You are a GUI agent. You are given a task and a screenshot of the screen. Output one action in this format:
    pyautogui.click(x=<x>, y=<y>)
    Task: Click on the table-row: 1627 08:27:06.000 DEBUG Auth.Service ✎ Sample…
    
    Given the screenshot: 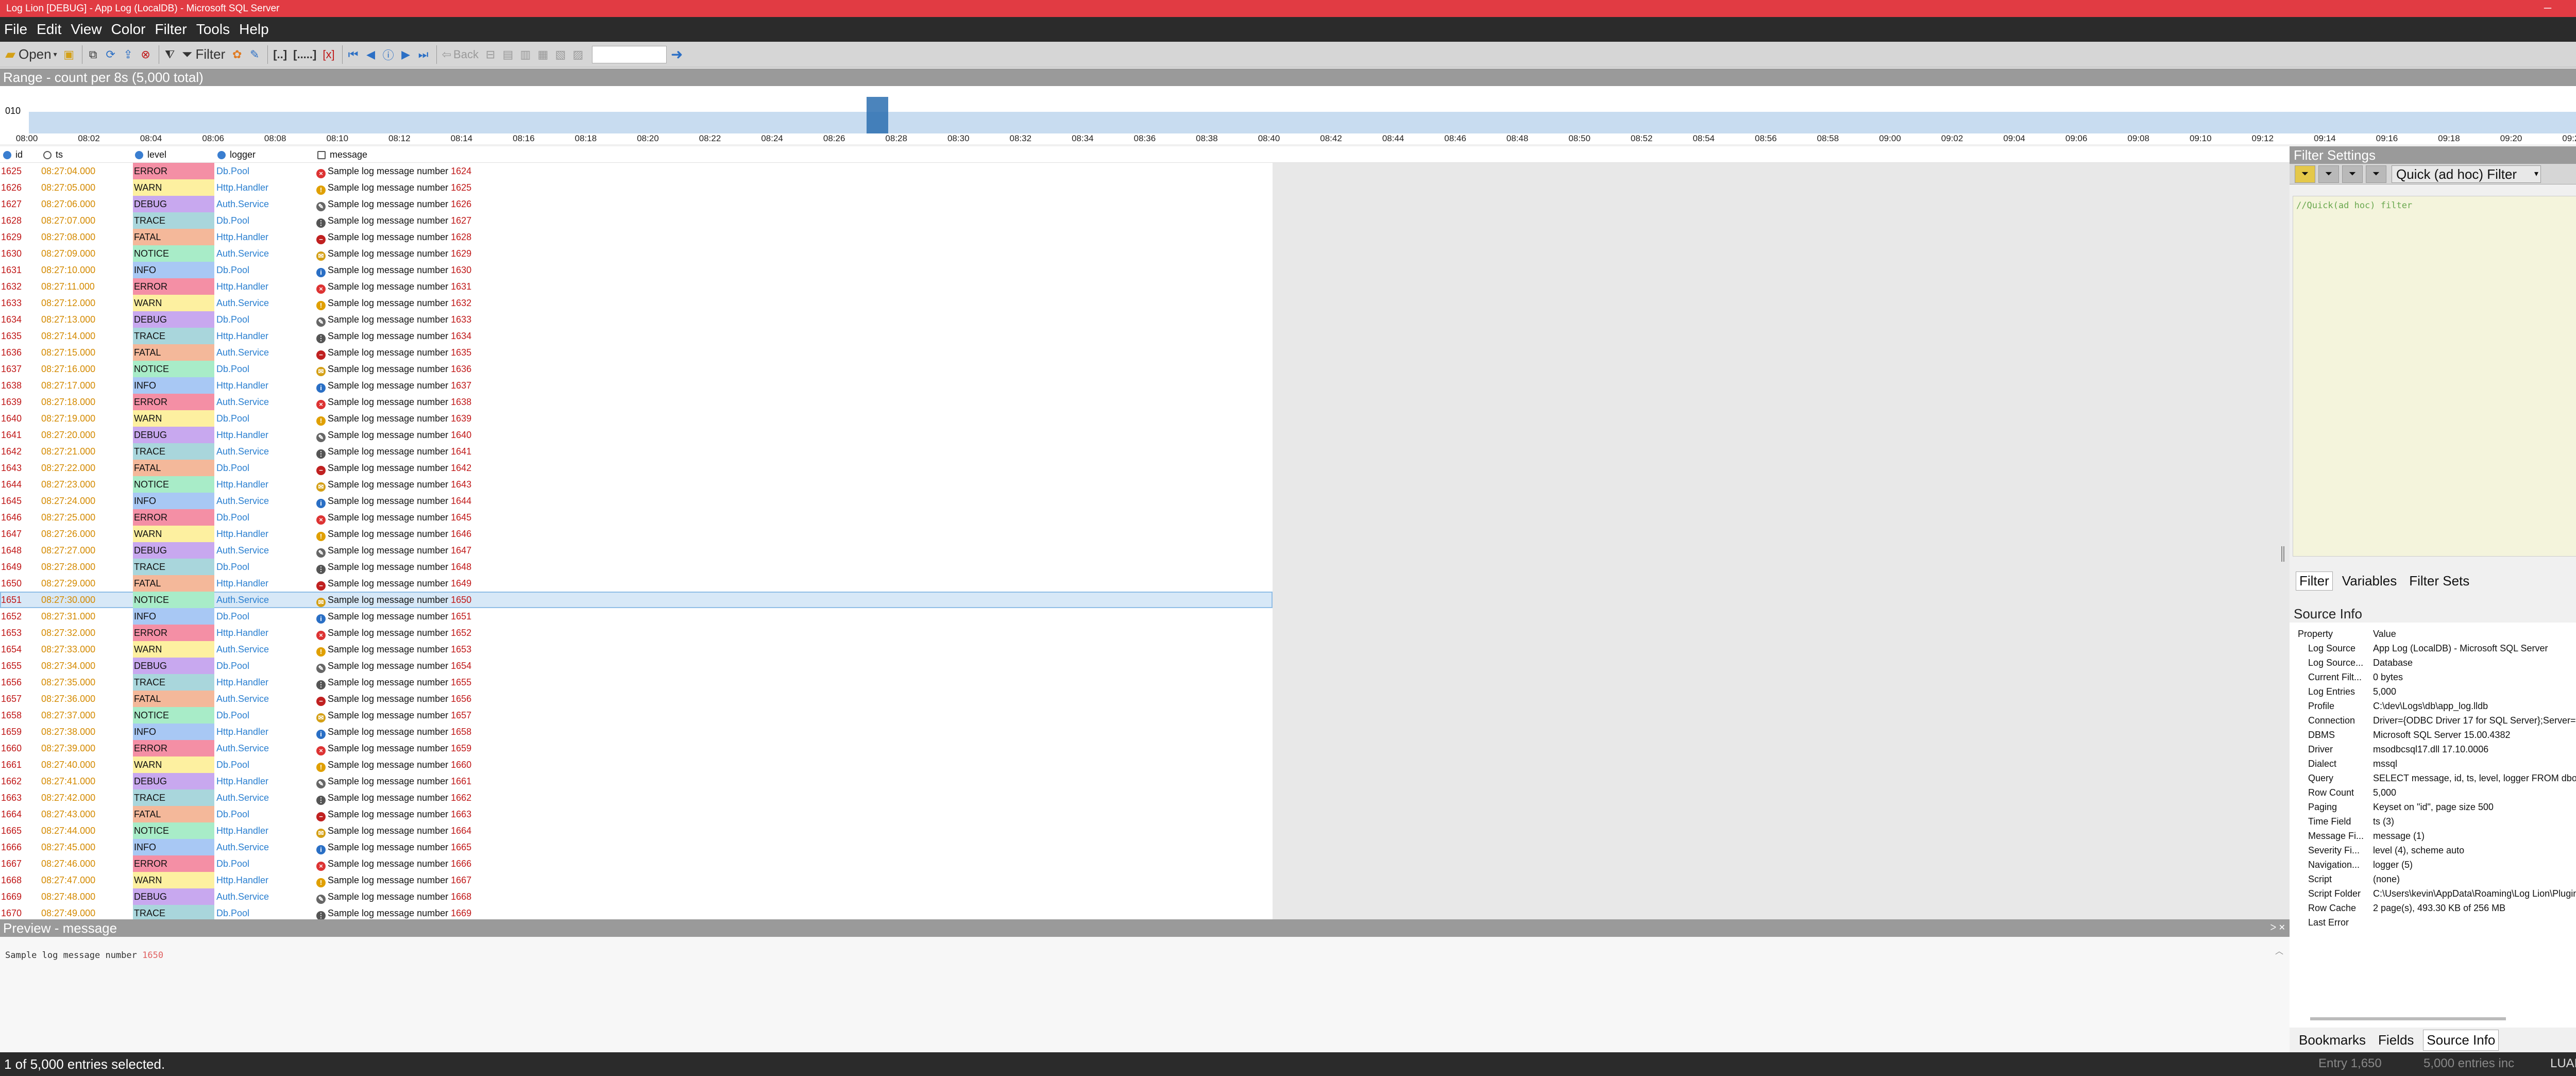 What is the action you would take?
    pyautogui.click(x=636, y=204)
    